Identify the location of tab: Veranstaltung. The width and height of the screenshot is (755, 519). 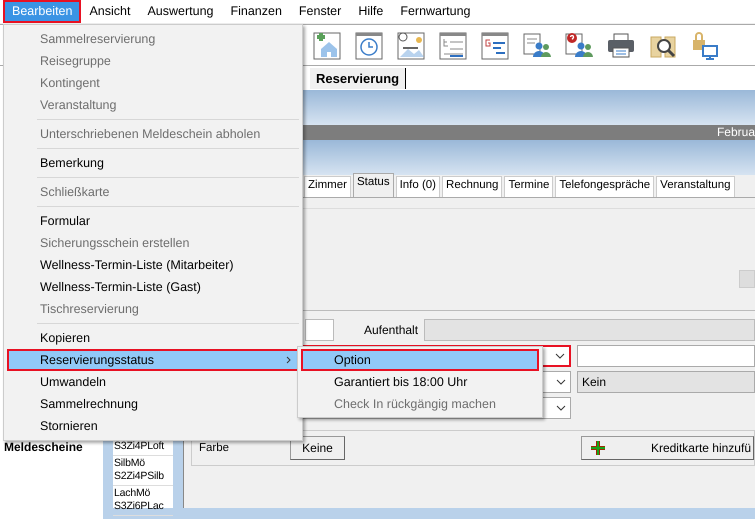
(695, 186).